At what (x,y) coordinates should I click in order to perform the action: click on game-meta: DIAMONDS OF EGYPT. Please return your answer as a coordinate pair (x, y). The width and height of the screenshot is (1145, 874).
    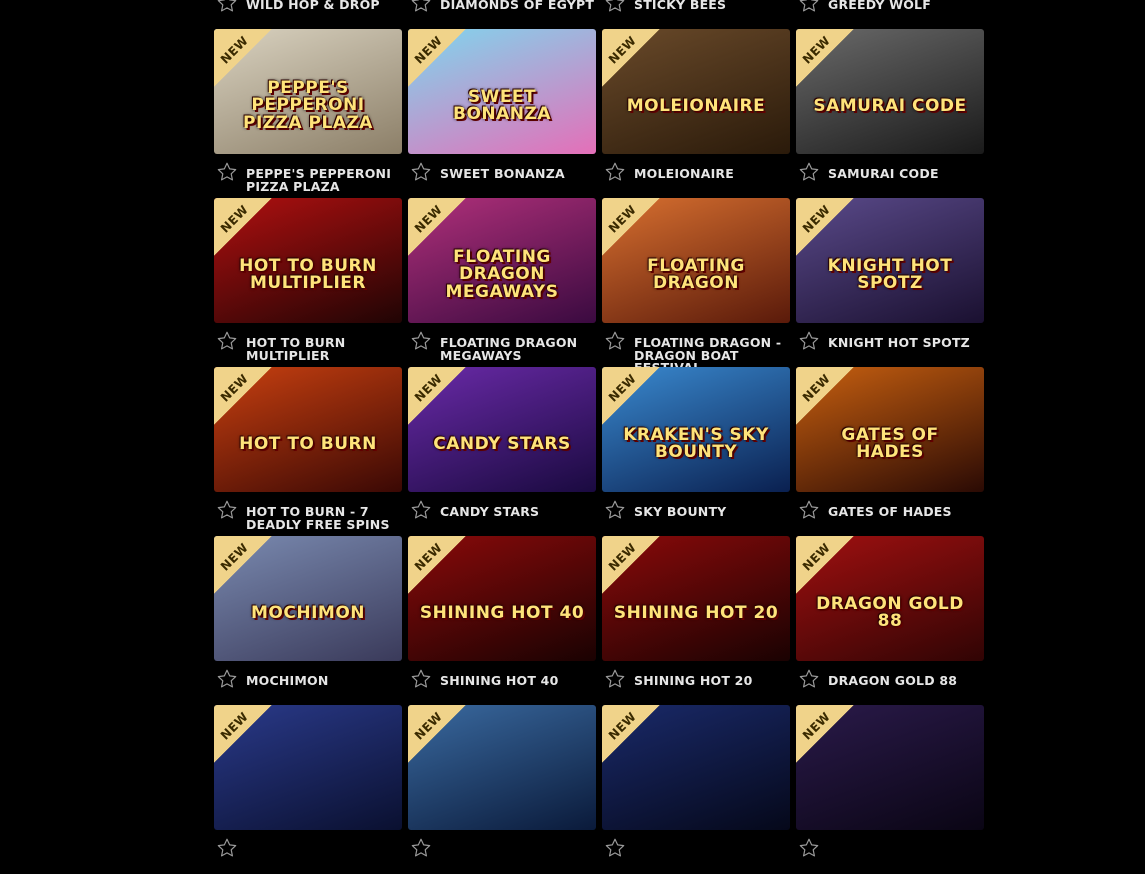
    Looking at the image, I should click on (502, 14).